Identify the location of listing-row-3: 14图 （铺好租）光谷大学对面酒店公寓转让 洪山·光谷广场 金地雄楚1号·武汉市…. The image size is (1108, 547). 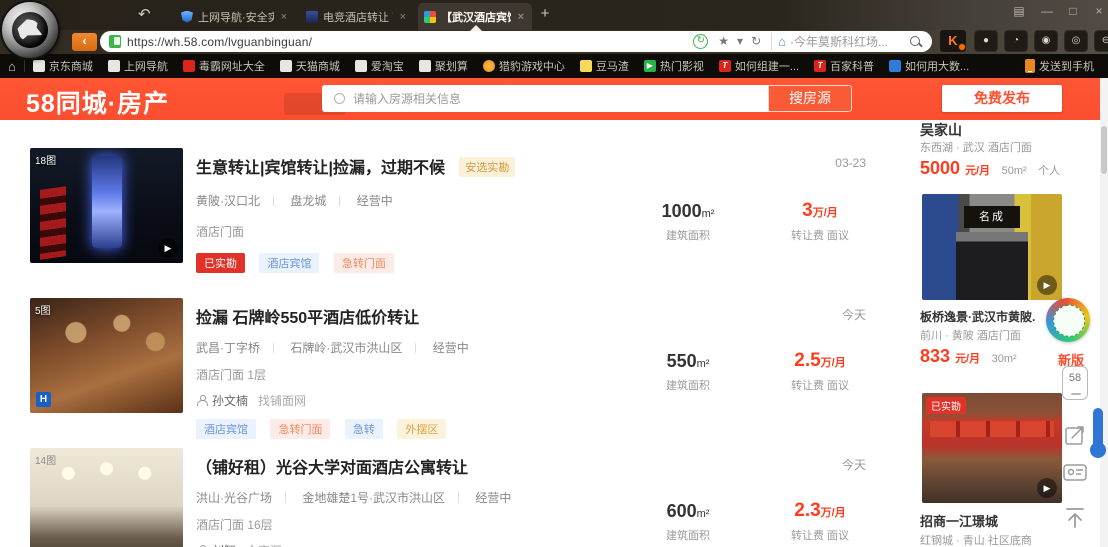
(452, 497).